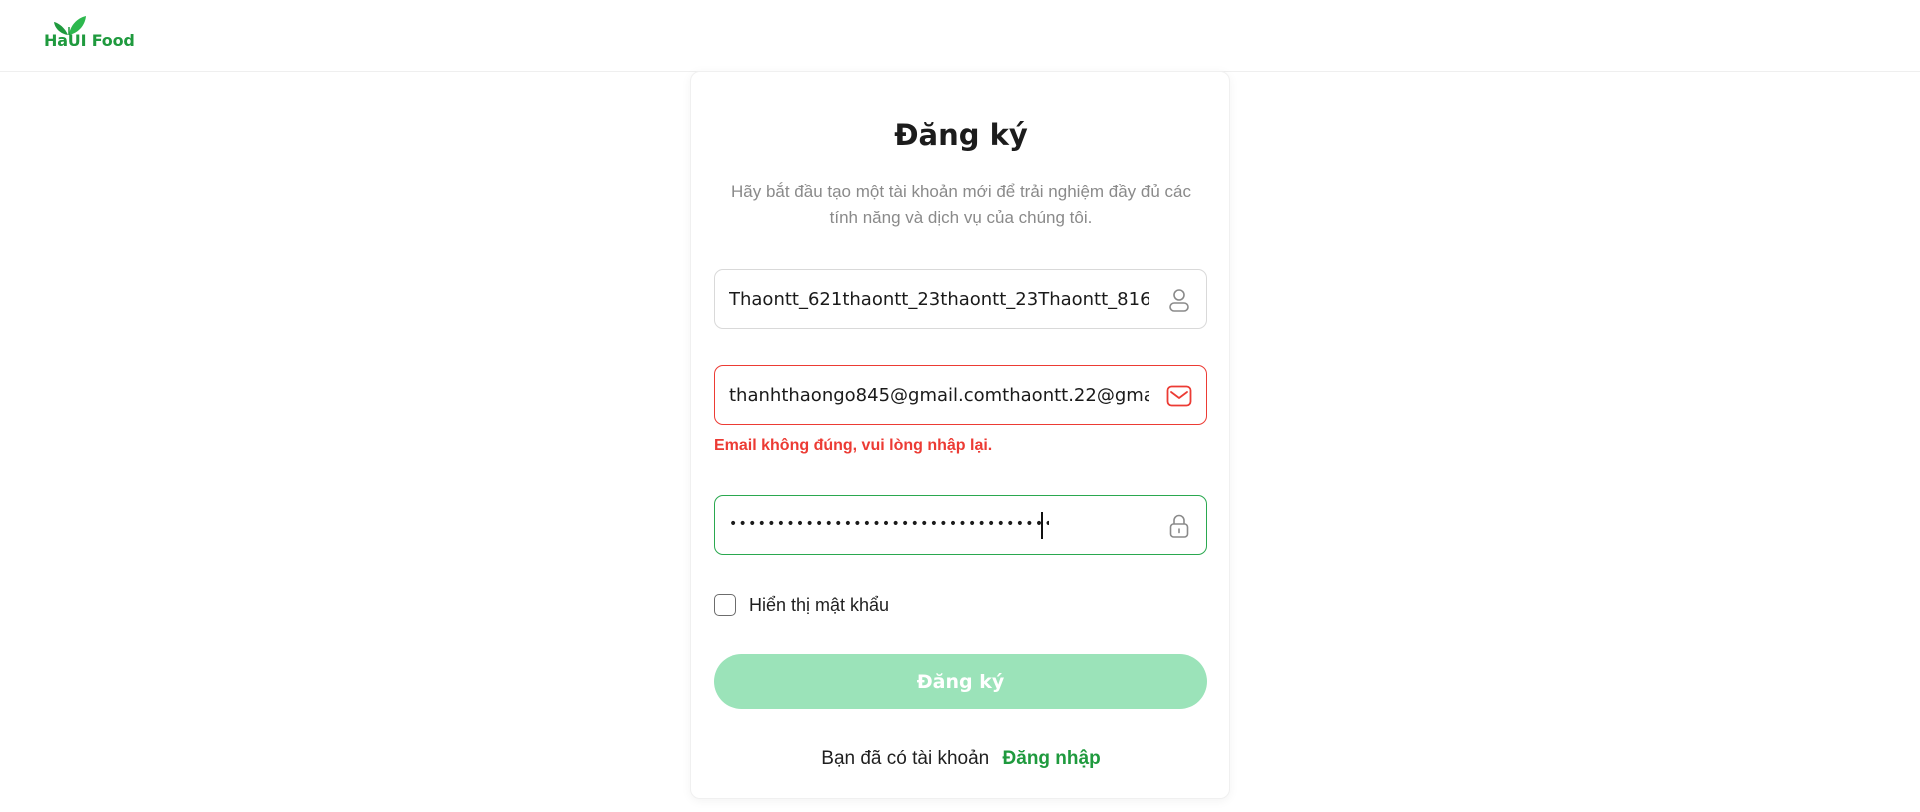 This screenshot has width=1920, height=812. I want to click on login-prompt: Bạn đã có tài khoản Đăng nhập, so click(961, 759).